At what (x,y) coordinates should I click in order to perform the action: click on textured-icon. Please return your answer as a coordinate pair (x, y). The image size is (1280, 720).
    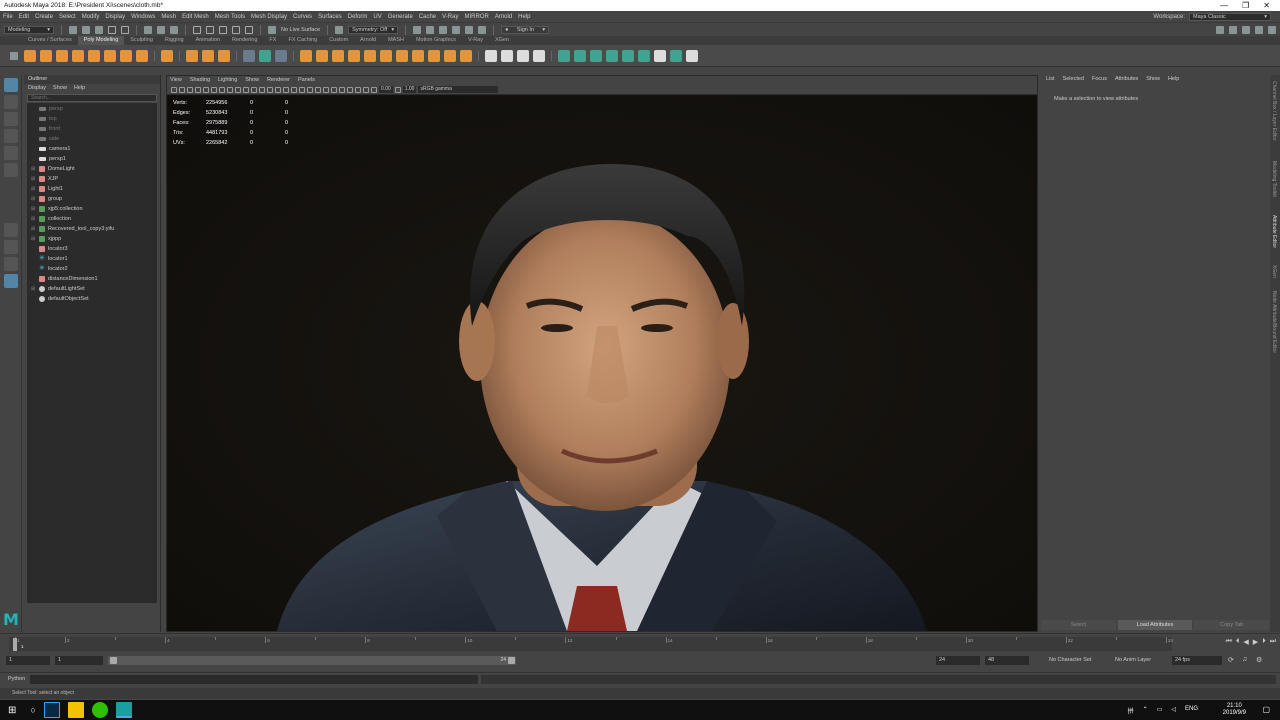
    Looking at the image, I should click on (286, 89).